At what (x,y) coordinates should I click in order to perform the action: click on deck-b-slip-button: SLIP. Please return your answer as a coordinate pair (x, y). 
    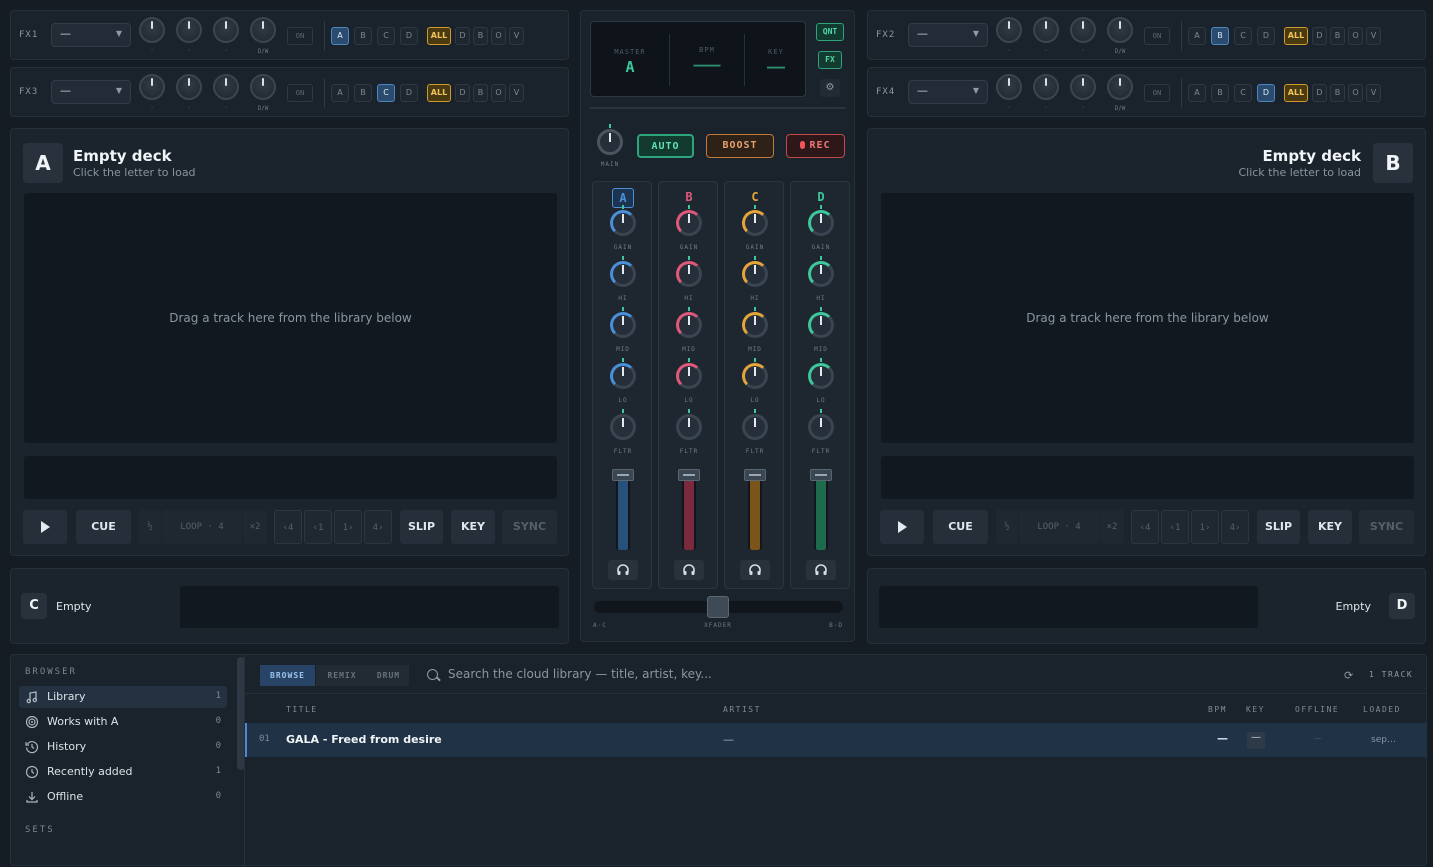
    Looking at the image, I should click on (1278, 527).